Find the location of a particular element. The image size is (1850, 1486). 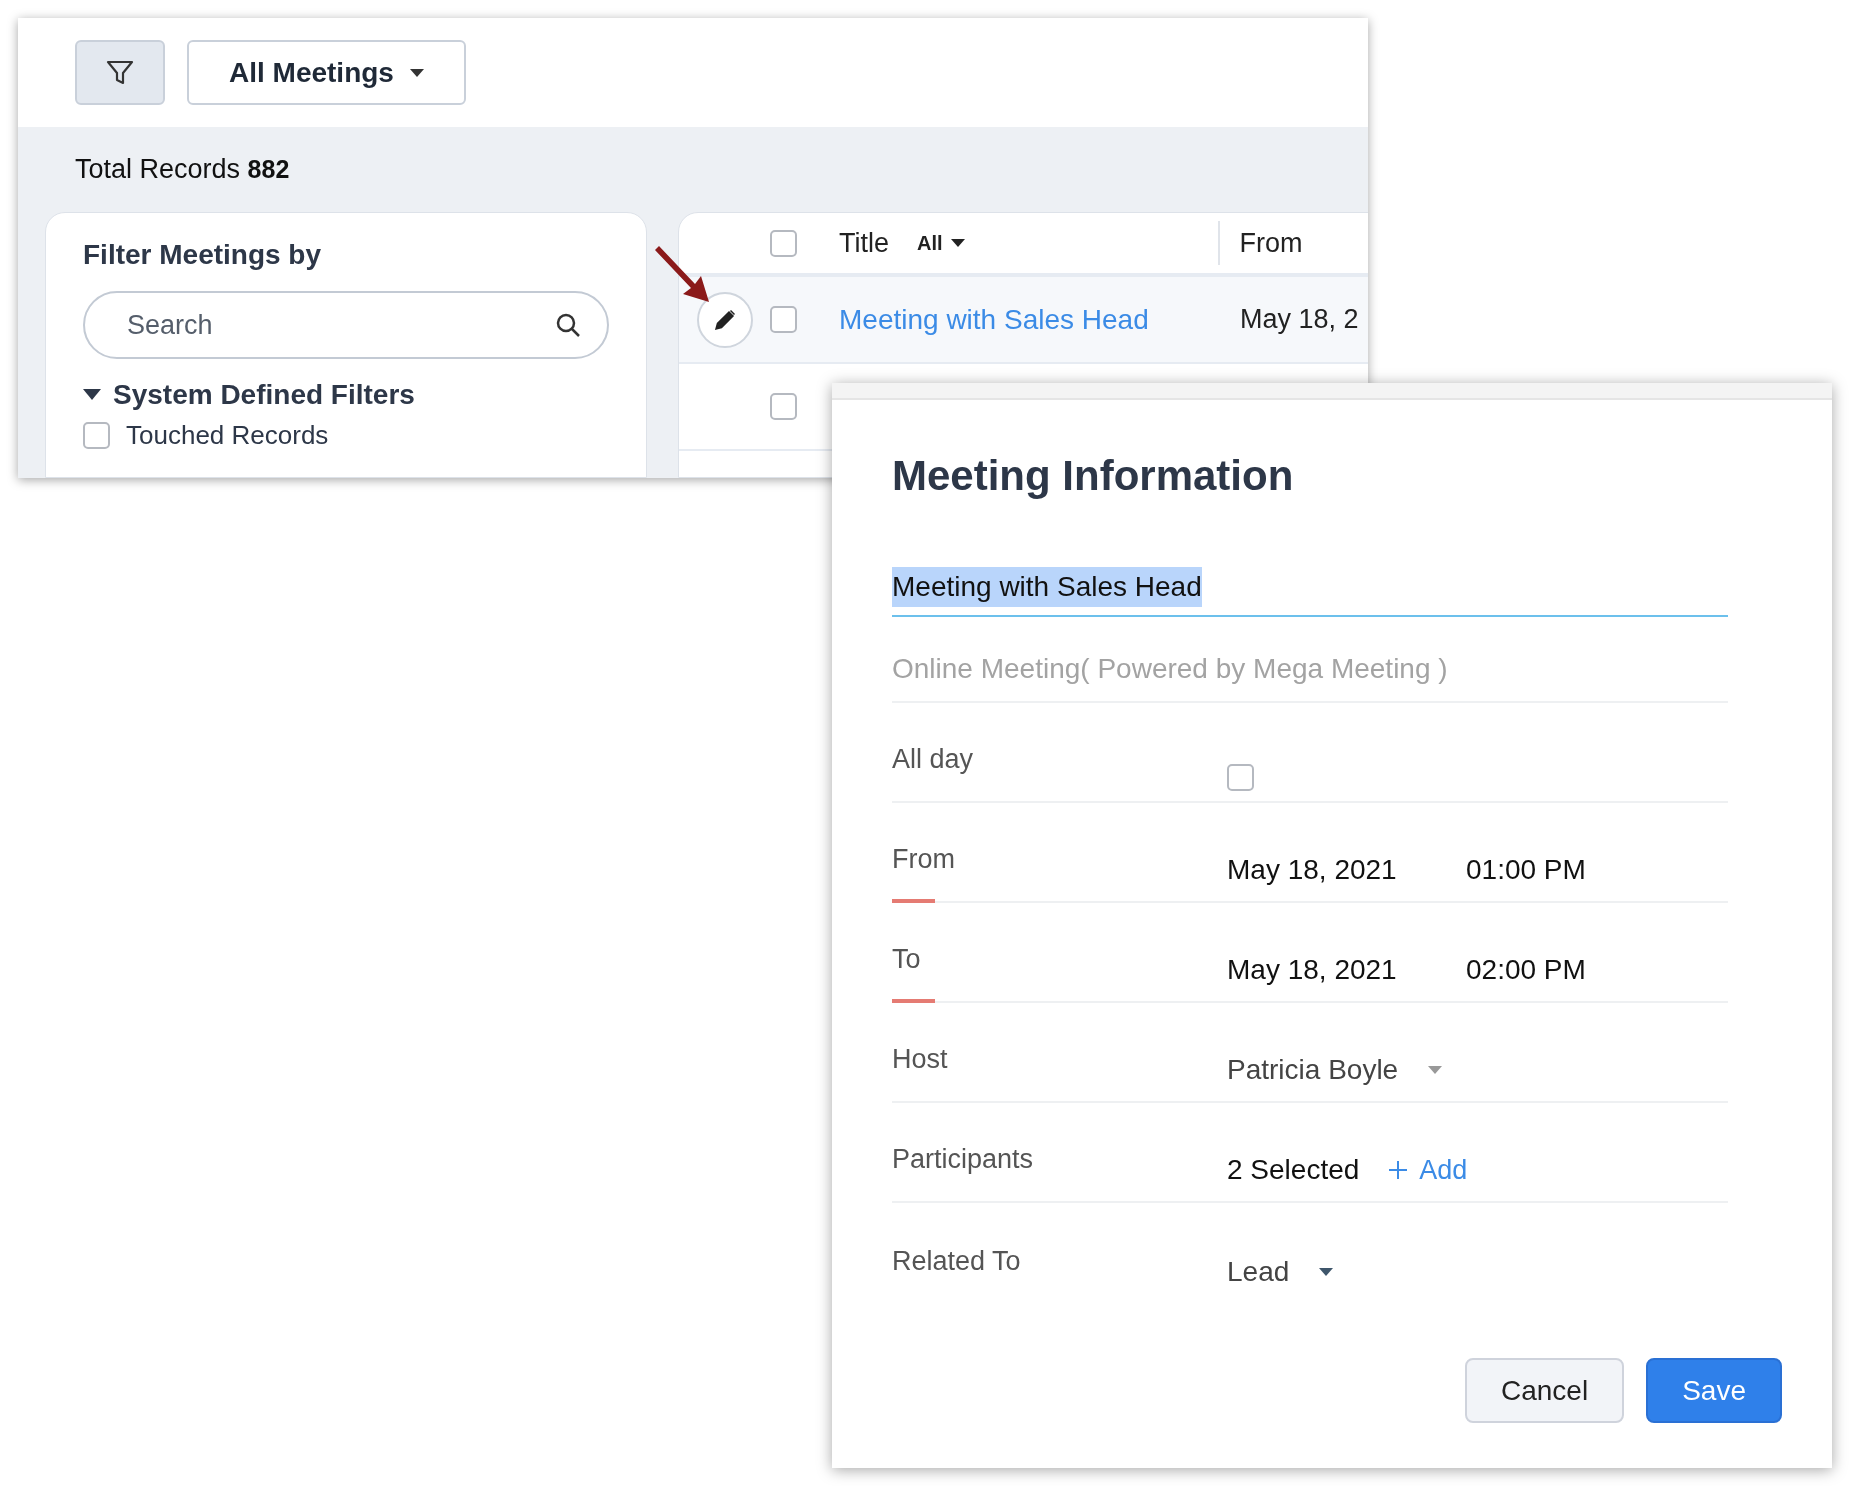

cancel-button: Cancel is located at coordinates (1545, 1390).